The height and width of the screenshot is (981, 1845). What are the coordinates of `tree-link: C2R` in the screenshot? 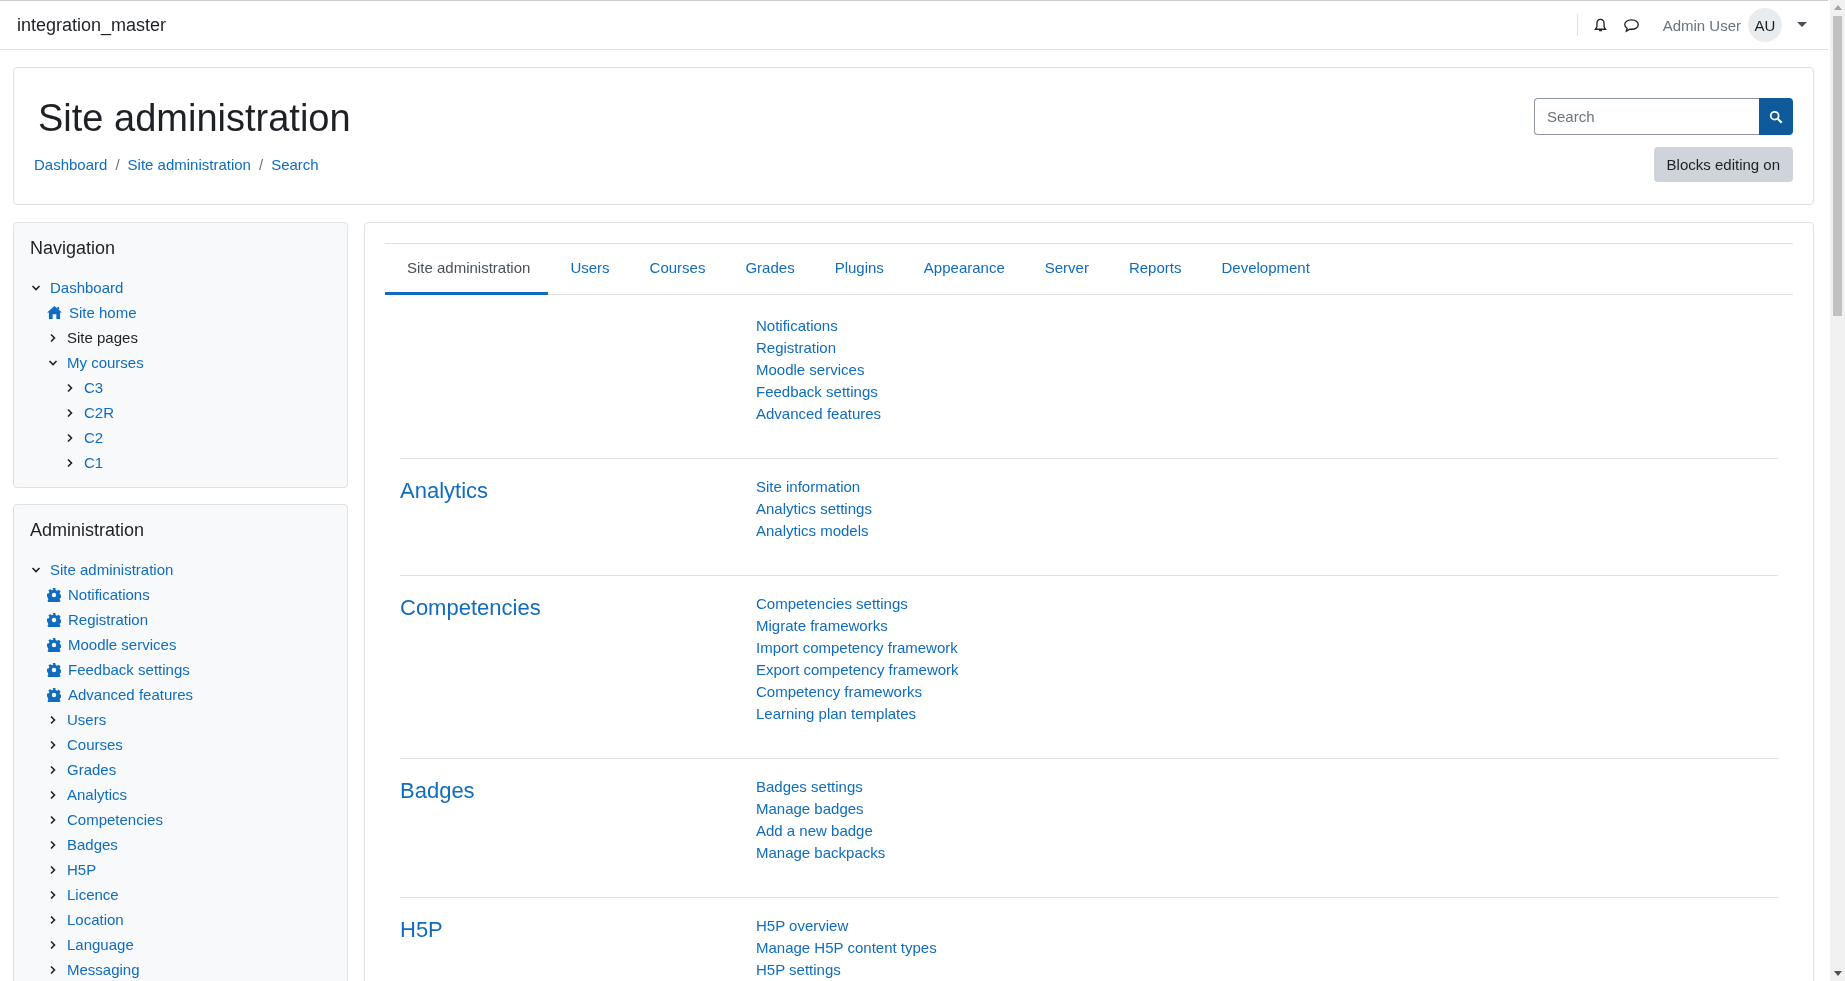 It's located at (99, 412).